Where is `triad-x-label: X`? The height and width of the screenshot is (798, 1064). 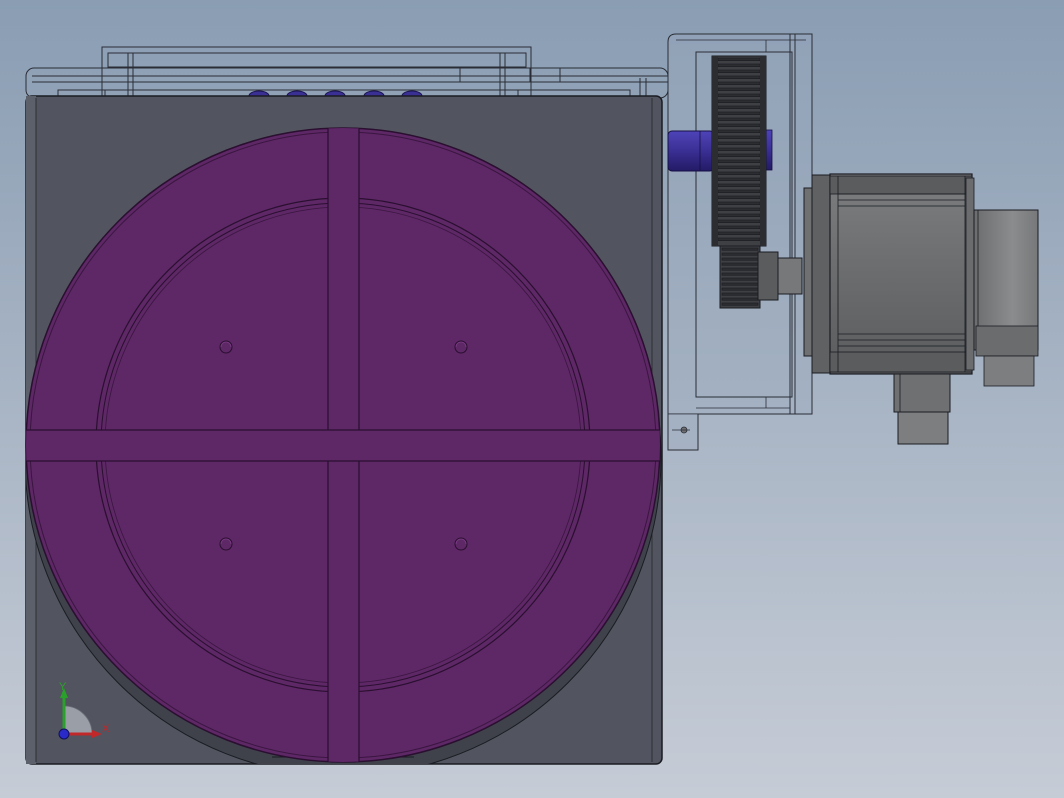
triad-x-label: X is located at coordinates (106, 729).